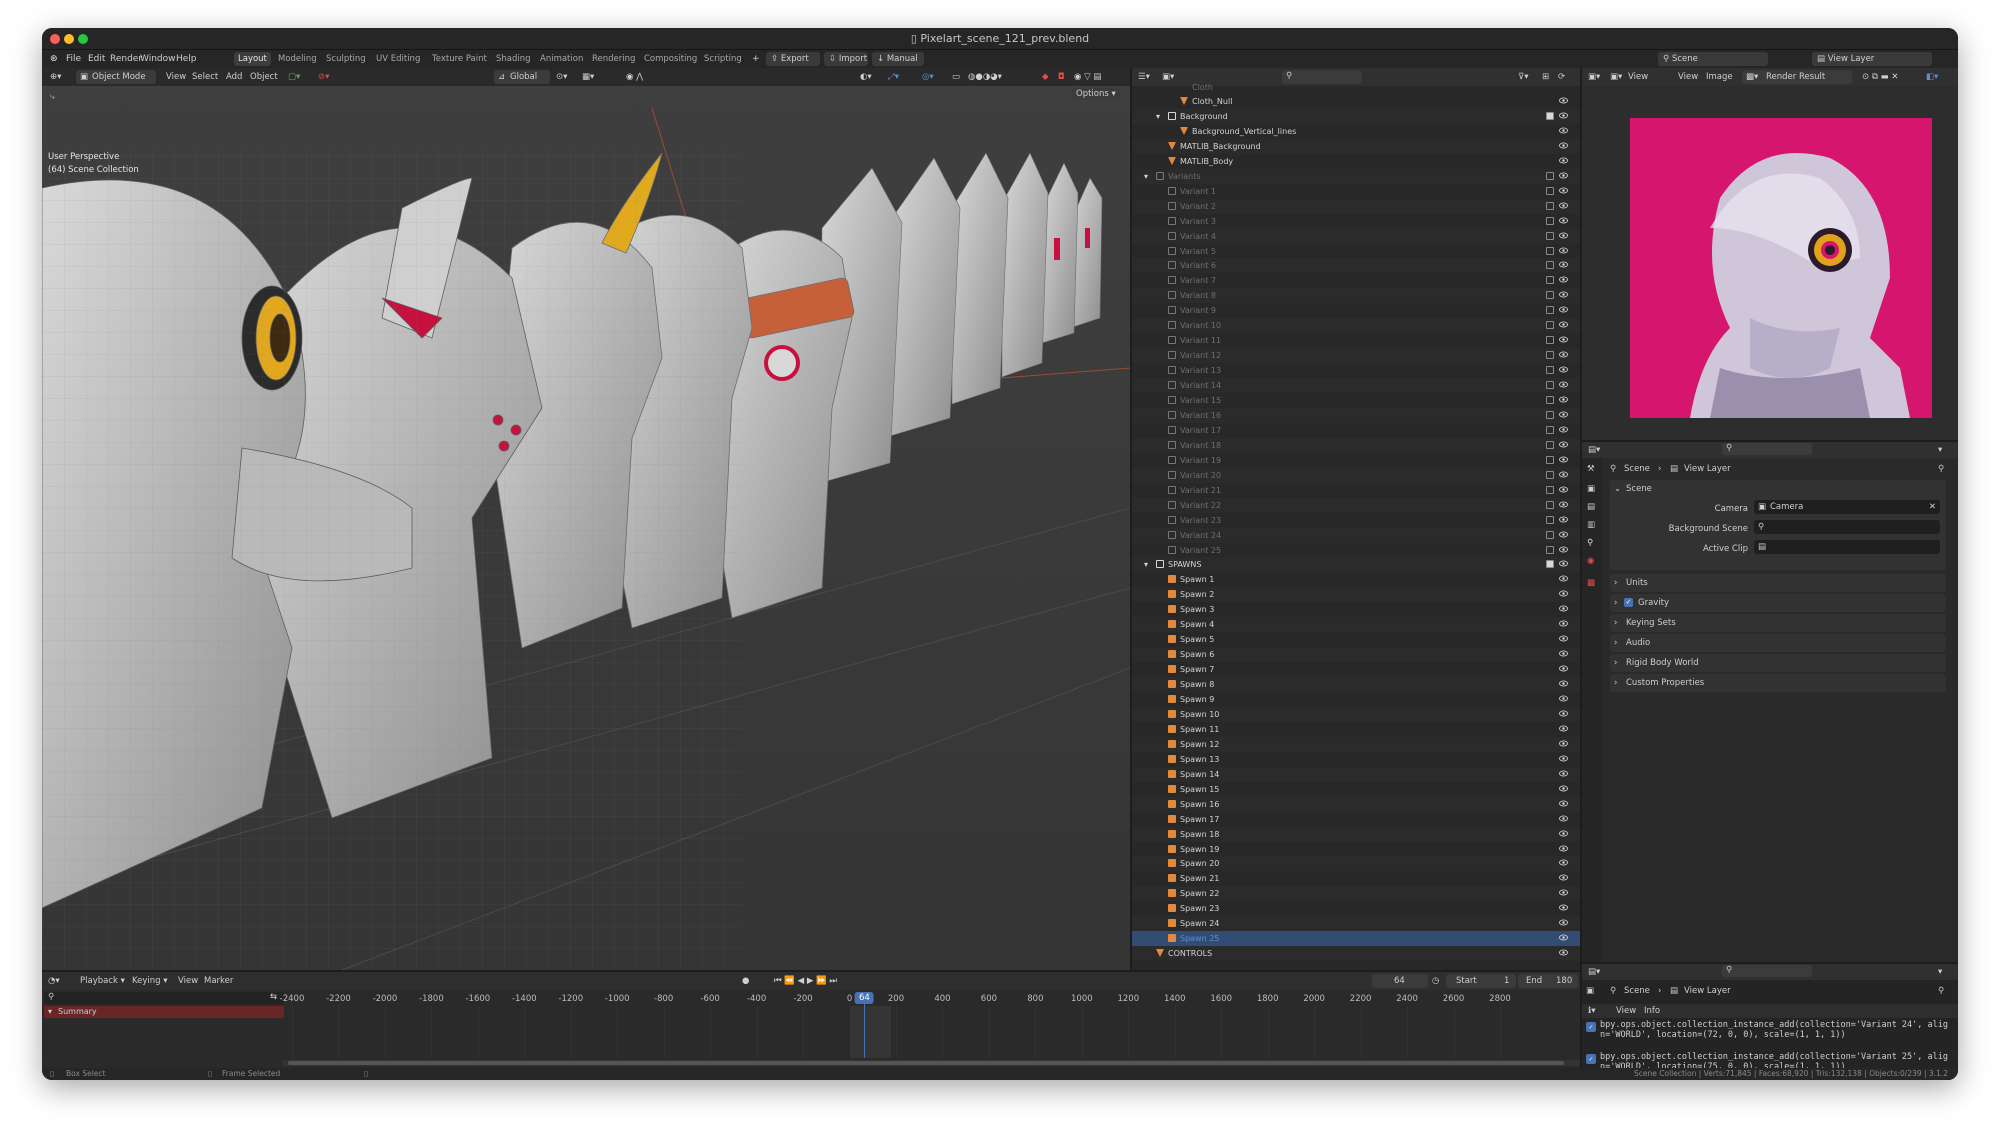 This screenshot has width=1999, height=1136. What do you see at coordinates (1356, 744) in the screenshot?
I see `outliner-row: Spawn 12` at bounding box center [1356, 744].